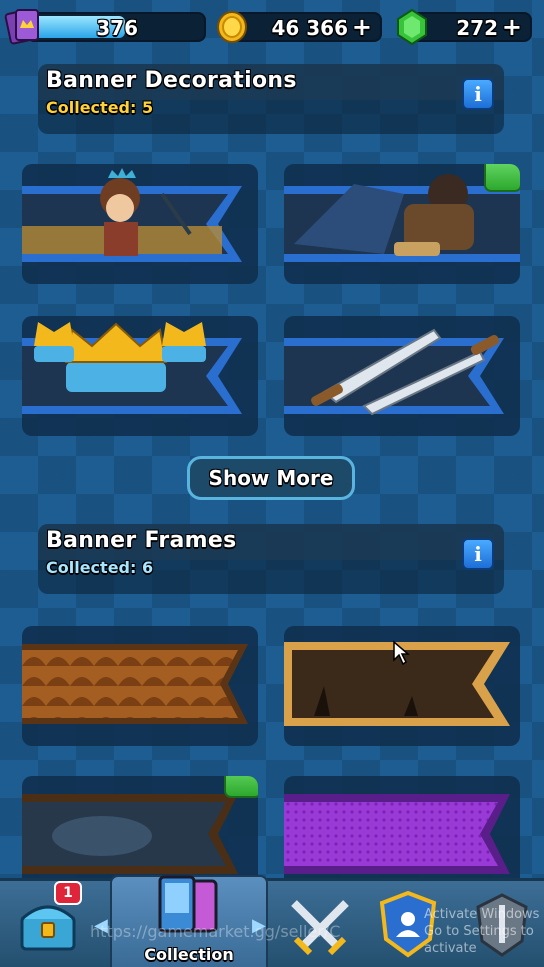  Describe the element at coordinates (232, 27) in the screenshot. I see `gold-coin-icon` at that location.